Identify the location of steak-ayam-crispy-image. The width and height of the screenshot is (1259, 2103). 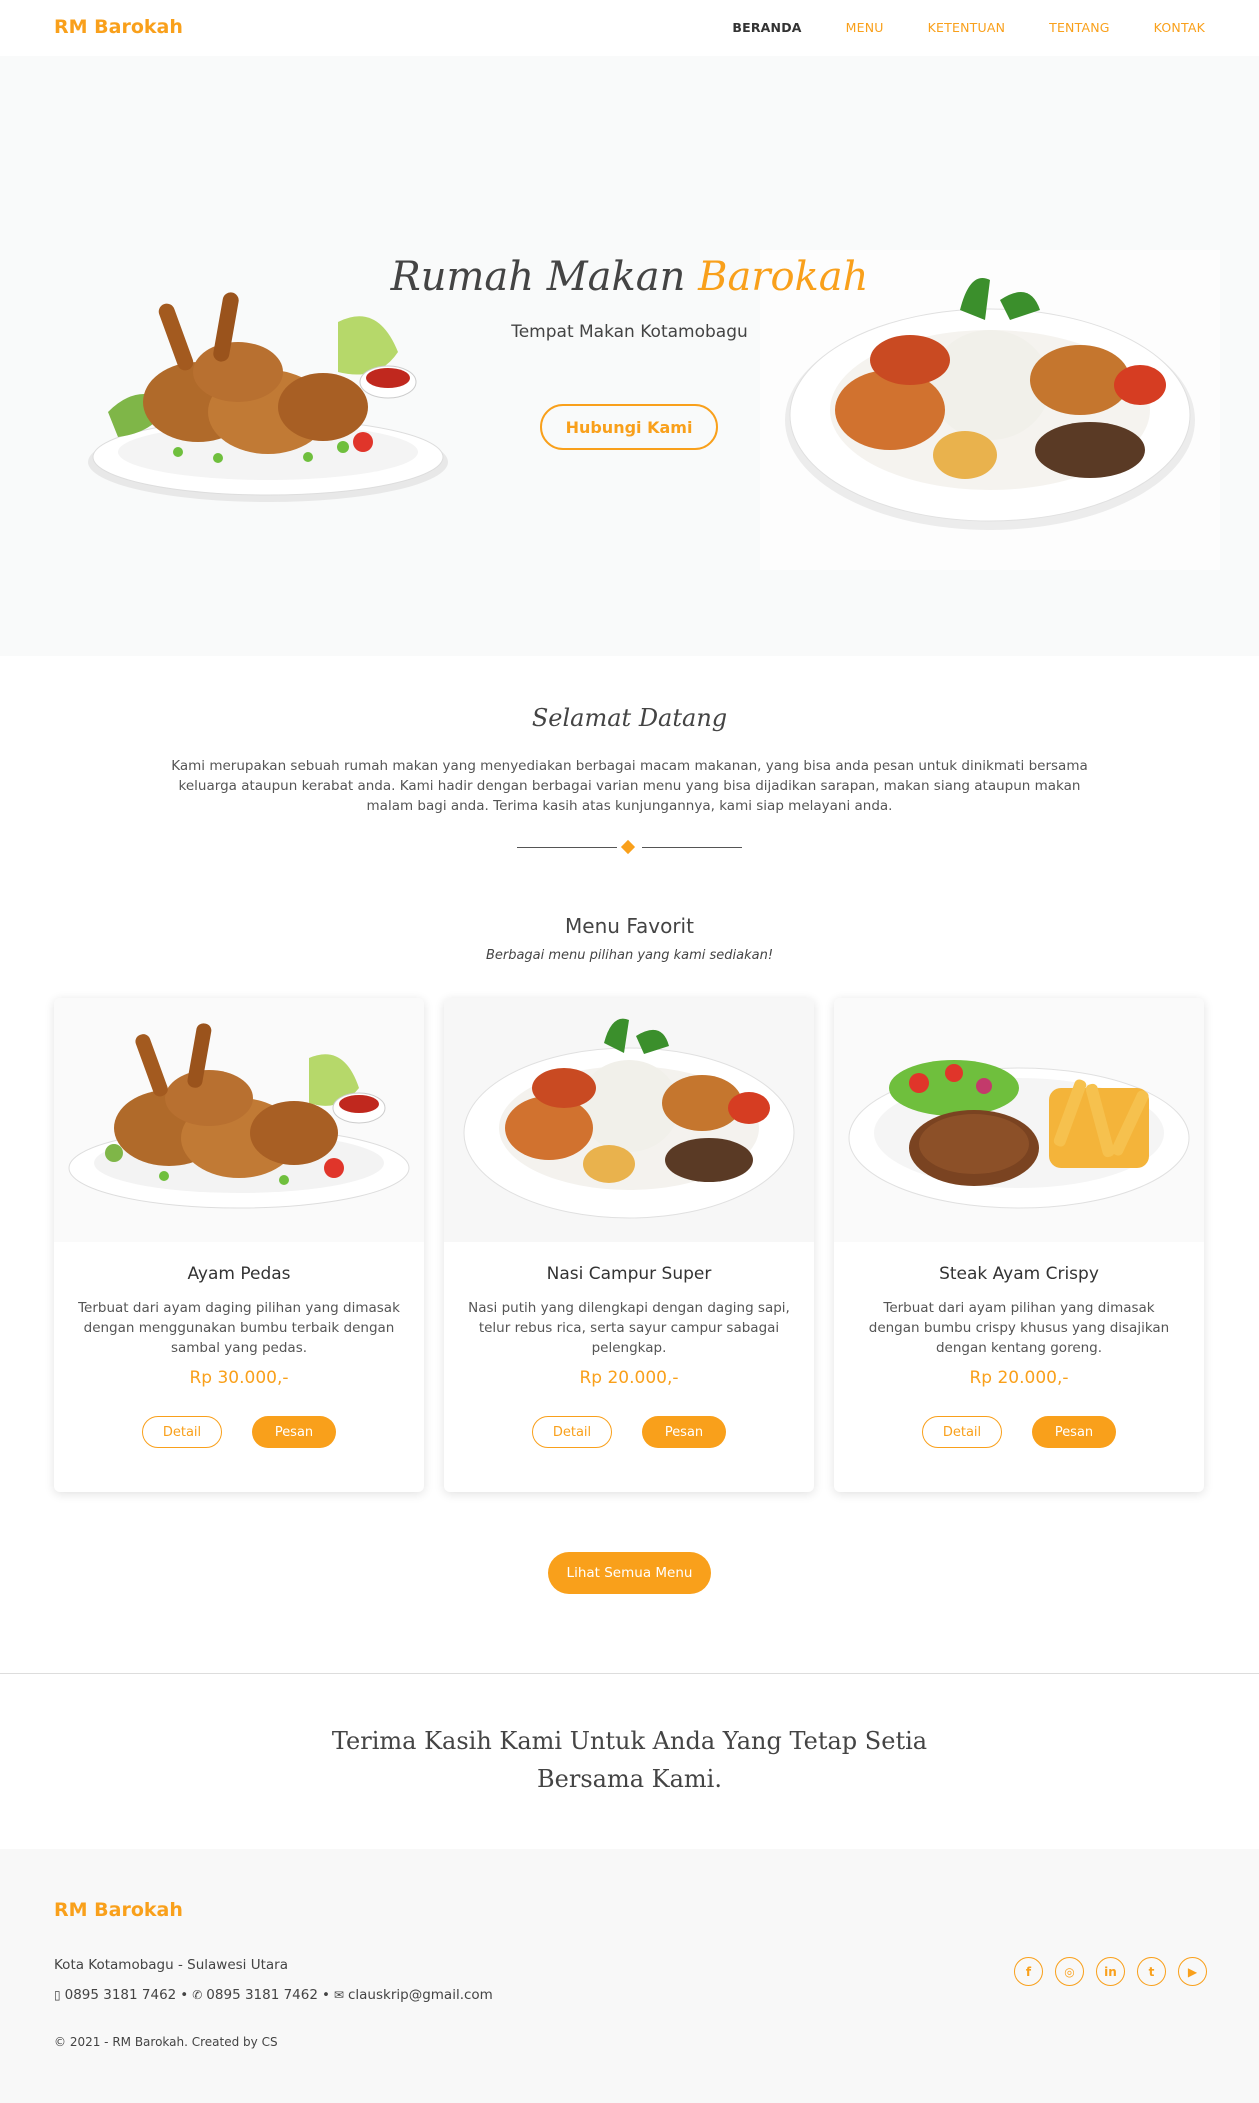
(1019, 1120).